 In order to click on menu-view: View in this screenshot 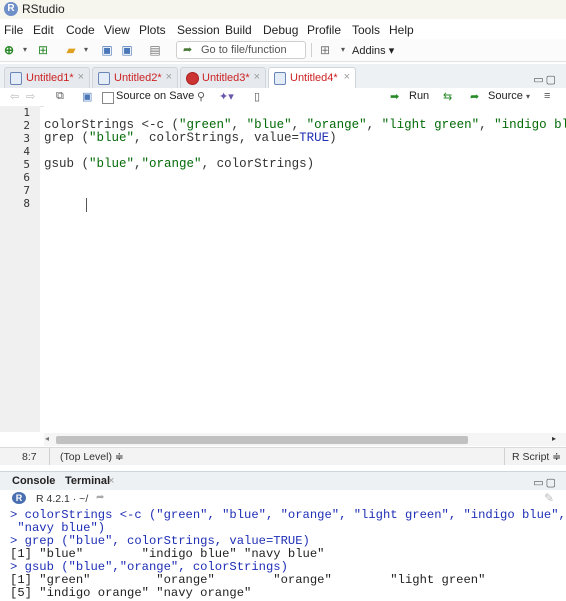, I will do `click(117, 30)`.